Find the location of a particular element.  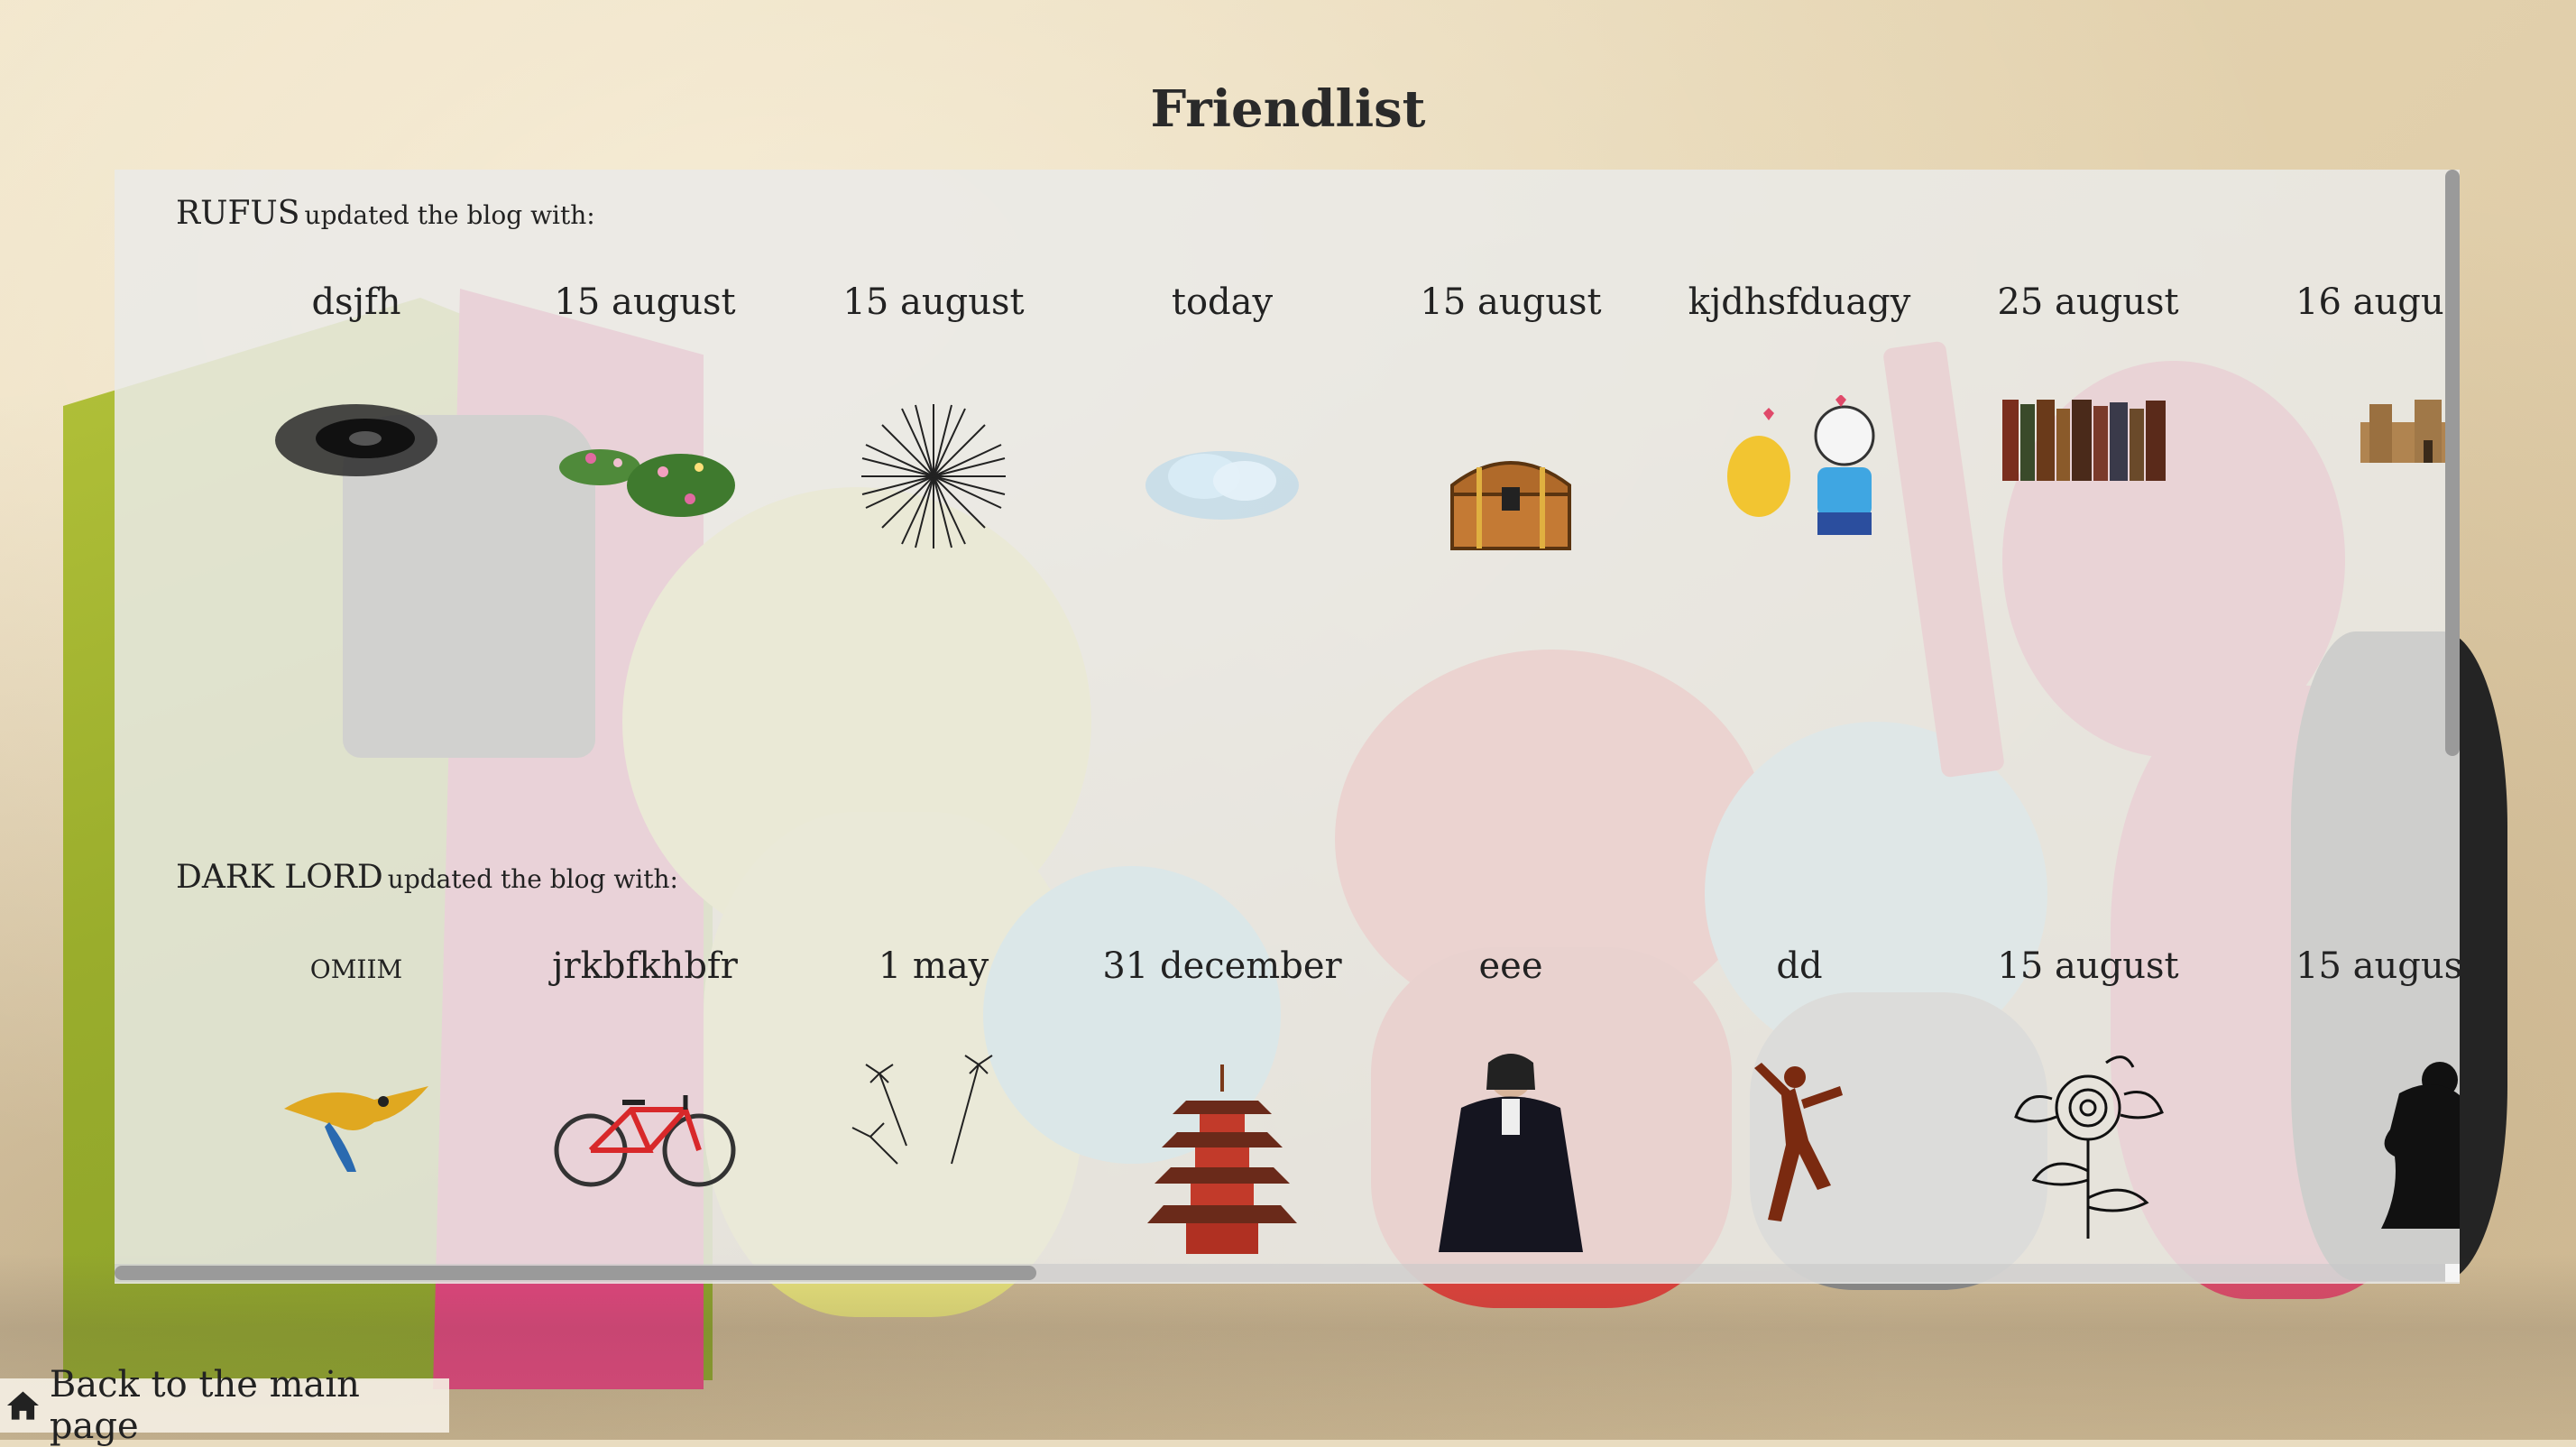

woman-silhouette-image is located at coordinates (2411, 1143).